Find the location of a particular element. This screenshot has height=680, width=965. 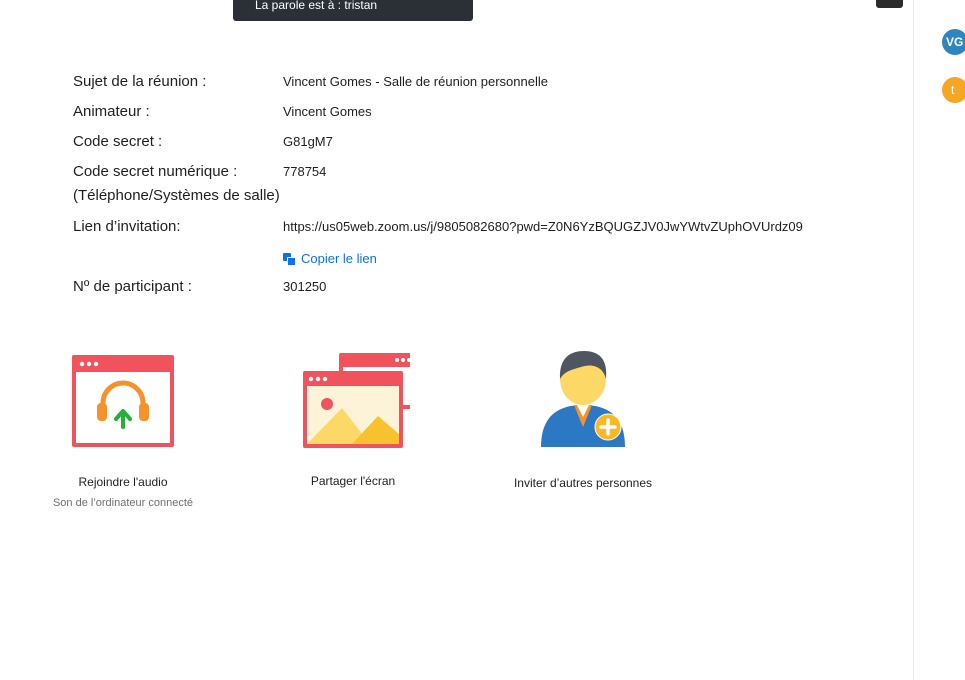

join-audio-label: Rejoindre l'audio is located at coordinates (123, 482).